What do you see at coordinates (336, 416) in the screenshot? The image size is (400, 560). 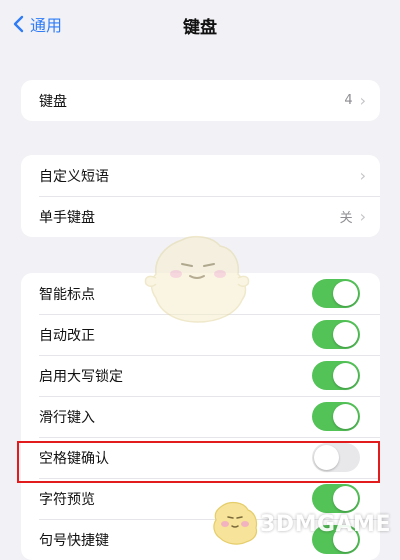 I see `slide-to-type-toggle` at bounding box center [336, 416].